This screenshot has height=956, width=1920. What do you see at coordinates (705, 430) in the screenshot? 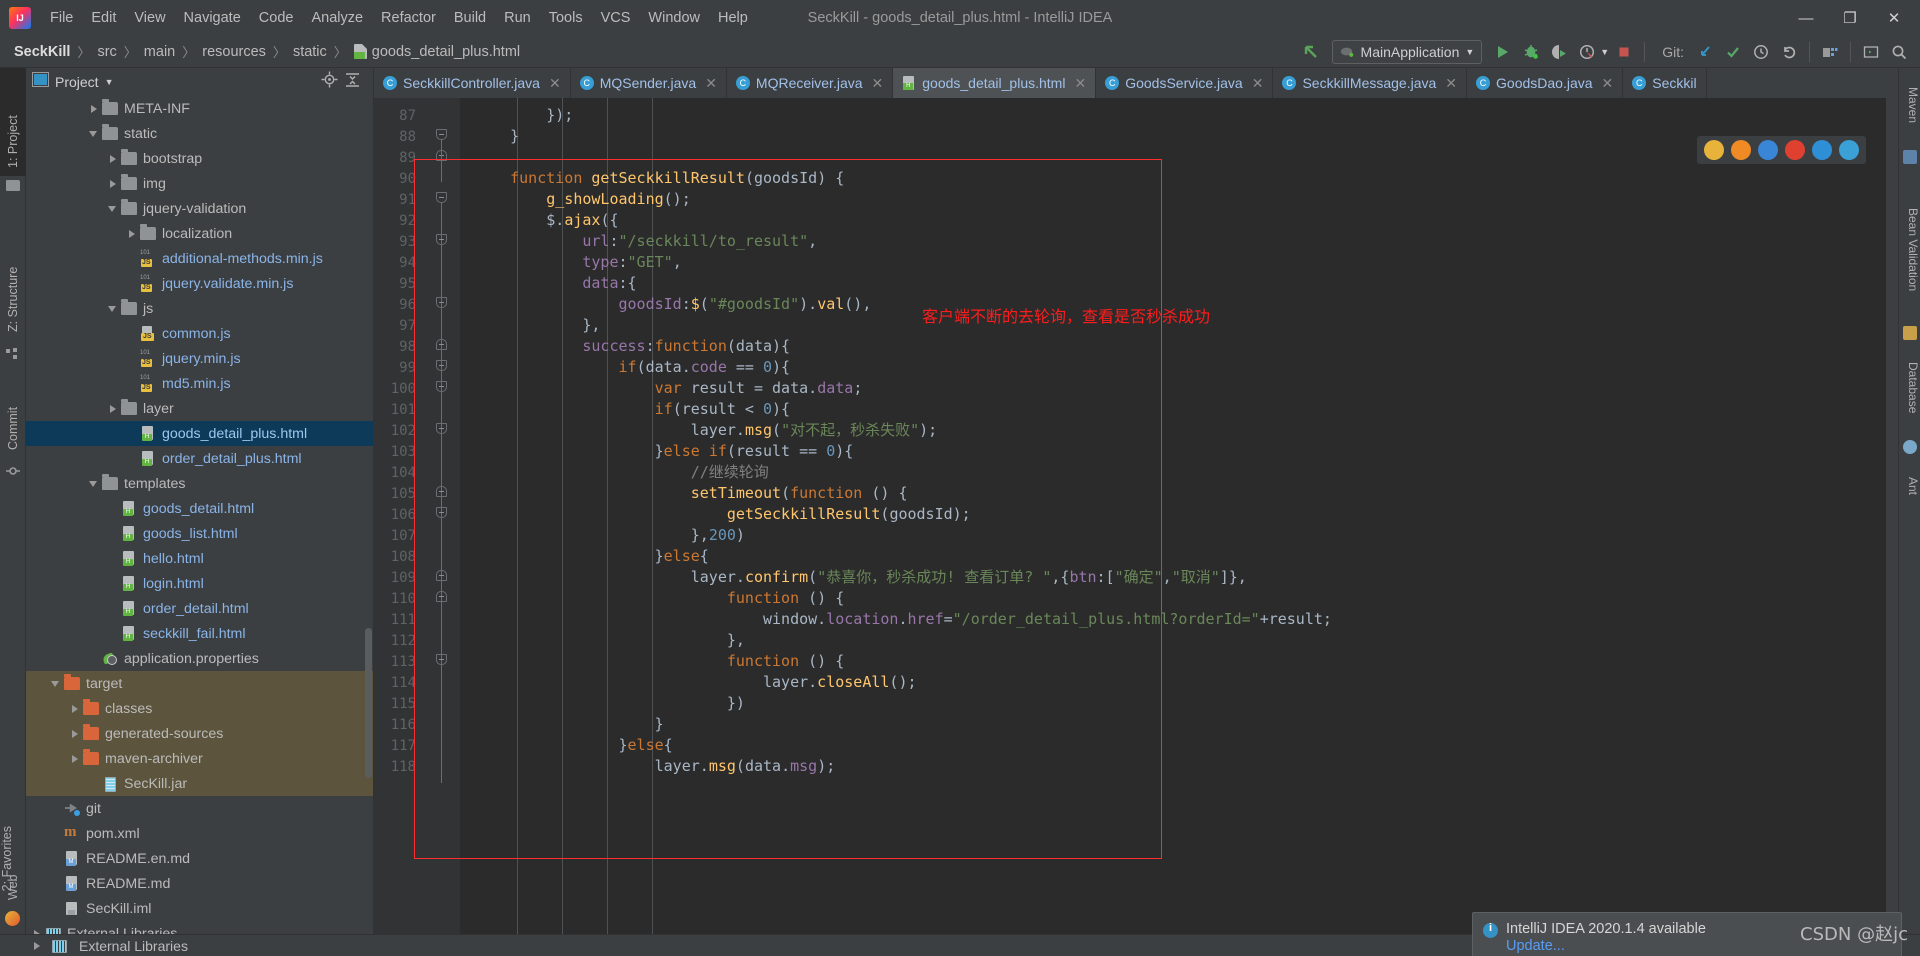
I see `code-line: layer.msg("对不起，秒杀失败");` at bounding box center [705, 430].